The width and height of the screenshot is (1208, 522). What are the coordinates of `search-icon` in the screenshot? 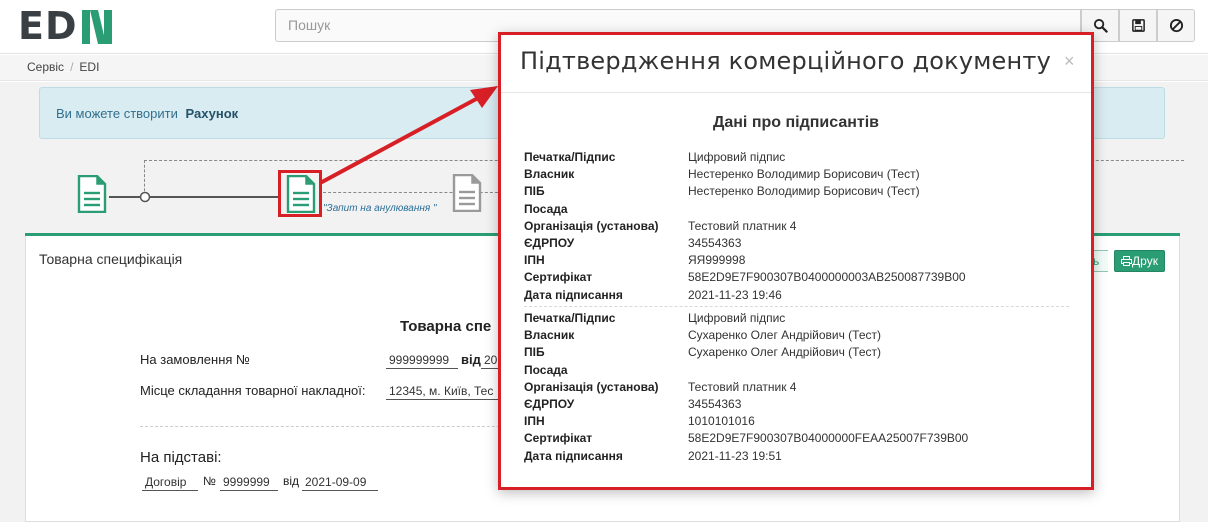 It's located at (1100, 25).